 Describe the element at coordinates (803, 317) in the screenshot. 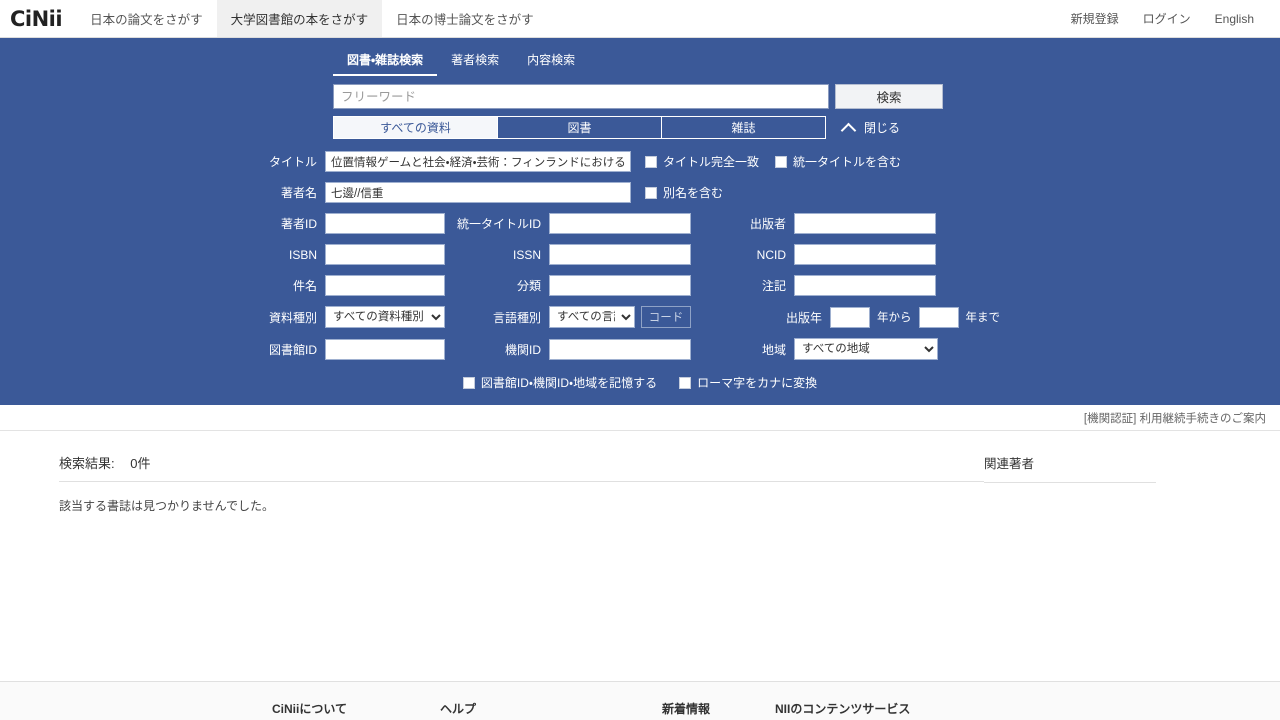

I see `pubyear-label: 出版年` at that location.